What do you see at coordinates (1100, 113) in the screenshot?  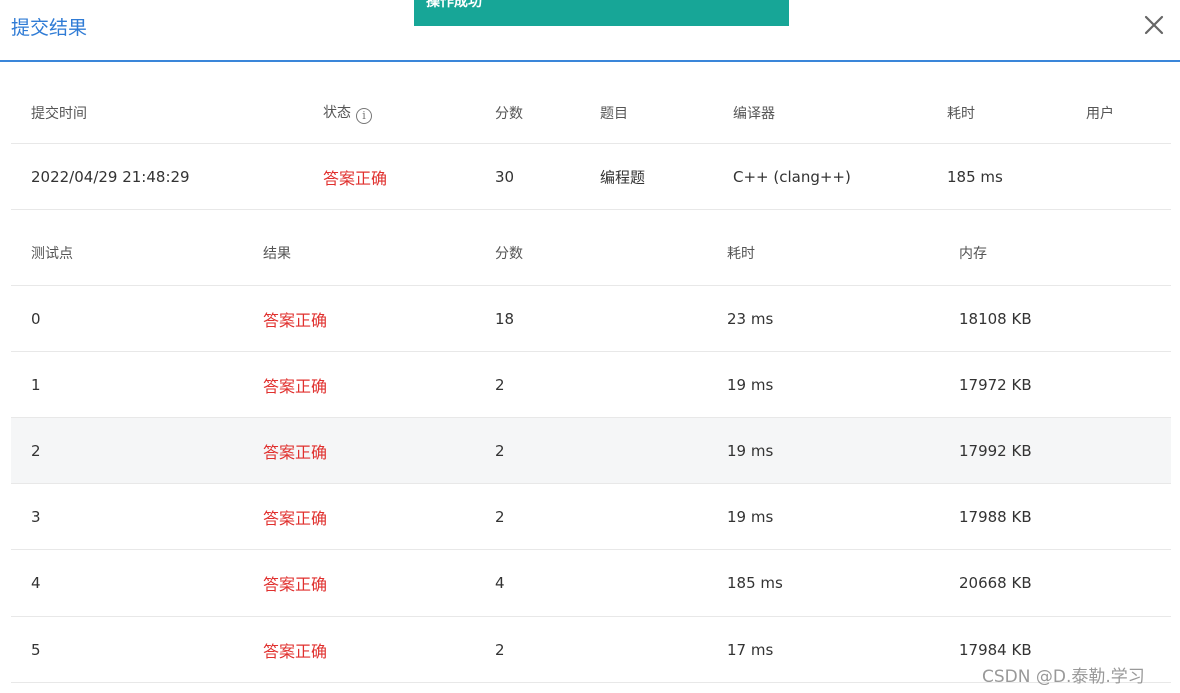 I see `col-user: 用户` at bounding box center [1100, 113].